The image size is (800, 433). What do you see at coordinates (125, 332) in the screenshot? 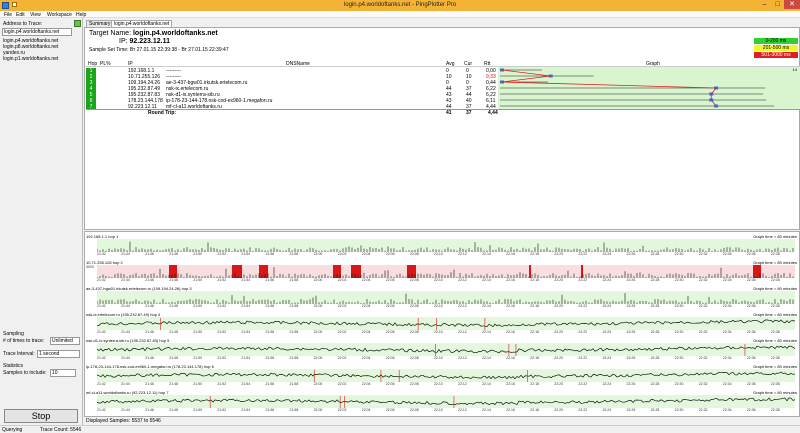
I see `time-tick-label: 21:44` at bounding box center [125, 332].